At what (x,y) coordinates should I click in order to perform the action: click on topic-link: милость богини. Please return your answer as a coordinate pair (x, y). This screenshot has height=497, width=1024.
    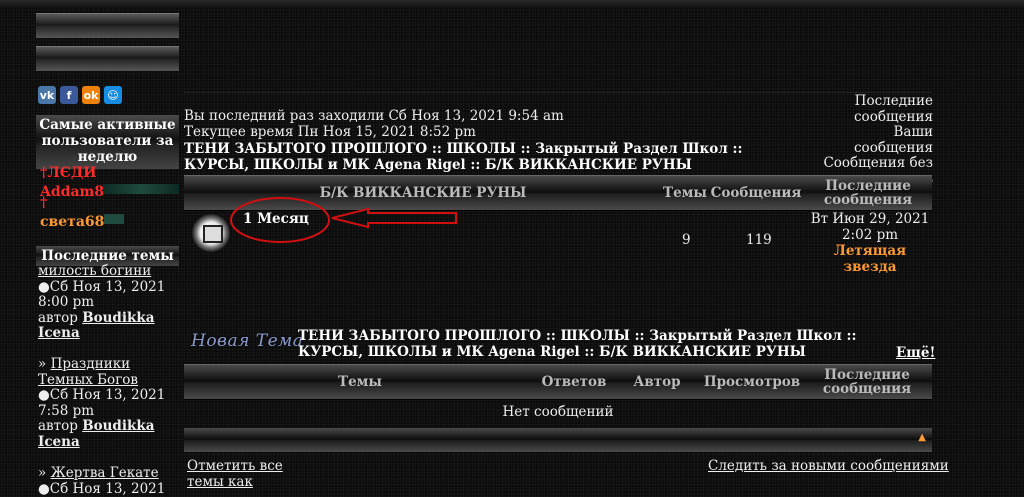
    Looking at the image, I should click on (94, 271).